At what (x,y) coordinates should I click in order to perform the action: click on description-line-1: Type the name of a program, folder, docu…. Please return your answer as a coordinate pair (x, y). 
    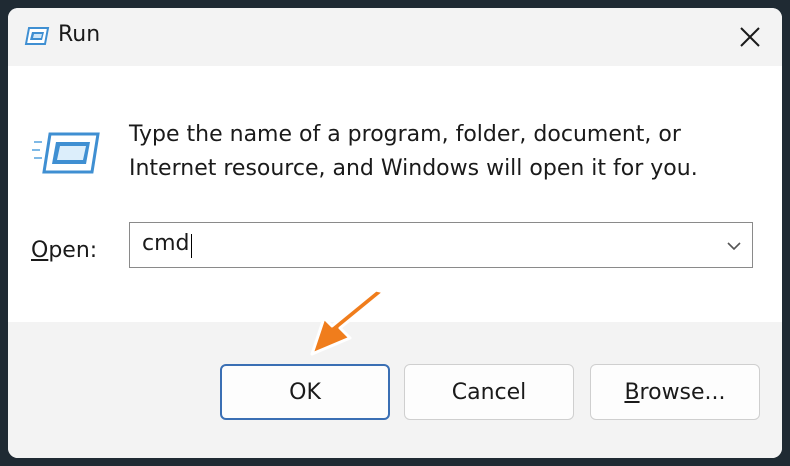
    Looking at the image, I should click on (405, 134).